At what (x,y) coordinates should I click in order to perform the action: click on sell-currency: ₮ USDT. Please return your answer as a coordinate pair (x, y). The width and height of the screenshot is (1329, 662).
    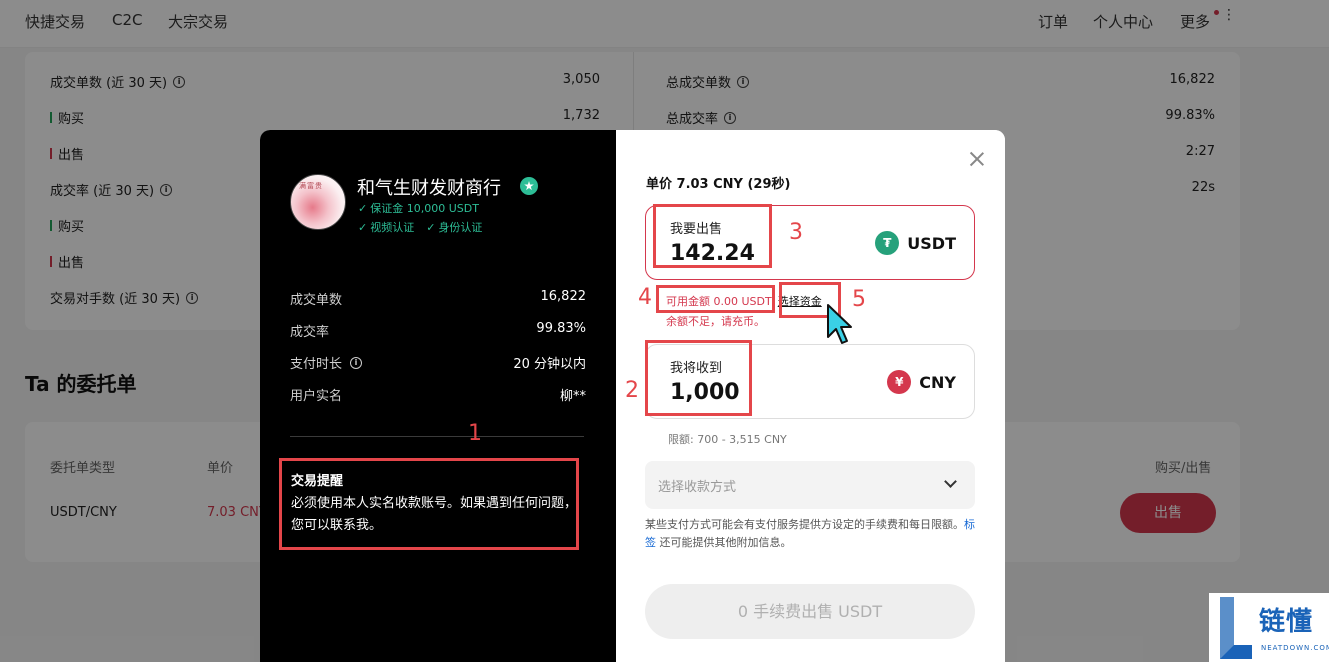
    Looking at the image, I should click on (915, 243).